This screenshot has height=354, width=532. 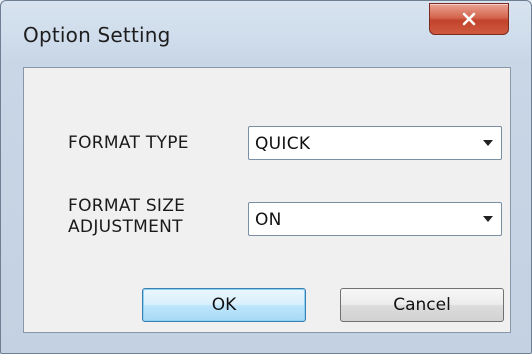 What do you see at coordinates (97, 35) in the screenshot?
I see `dialog-title: Option Setting` at bounding box center [97, 35].